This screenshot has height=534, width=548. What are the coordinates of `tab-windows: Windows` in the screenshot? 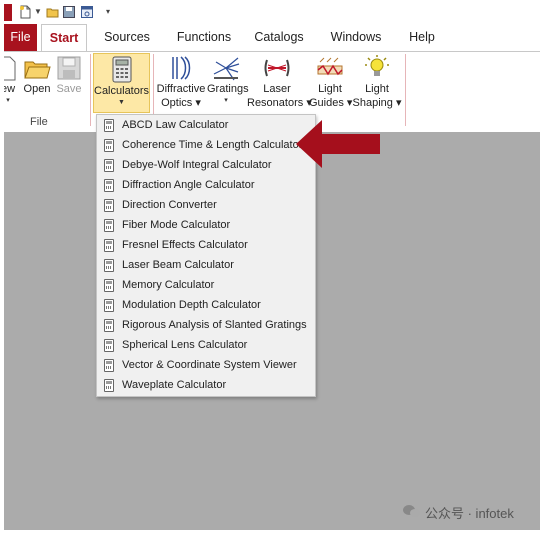 It's located at (356, 37).